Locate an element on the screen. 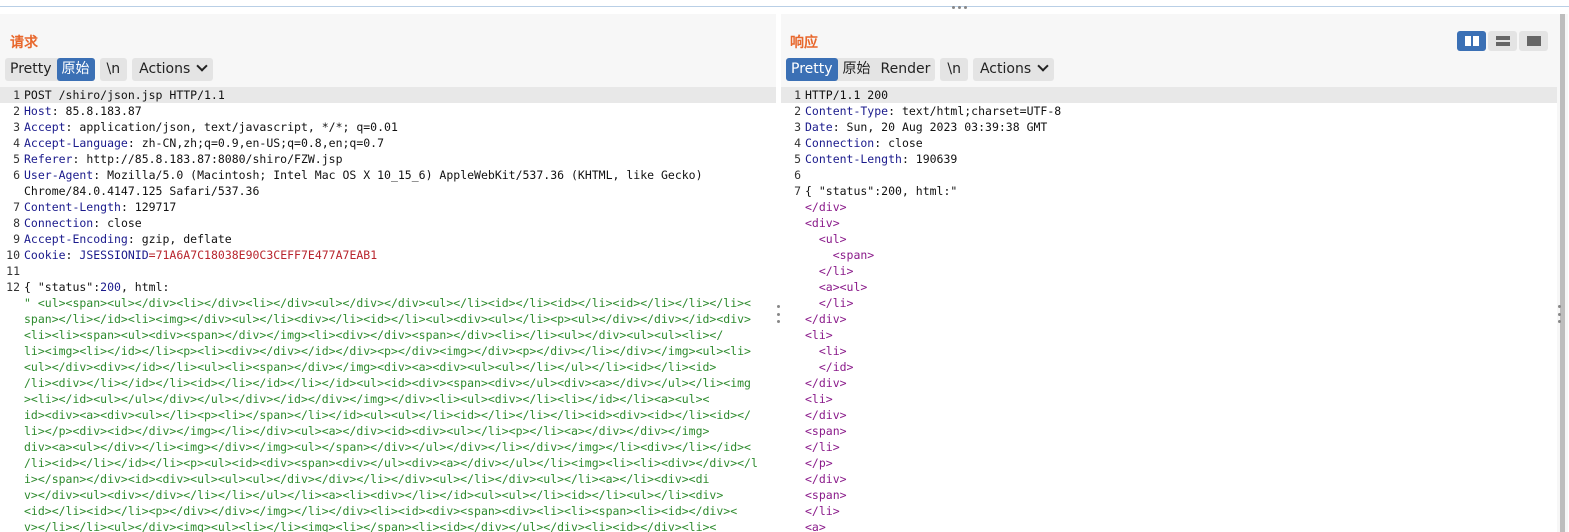 The image size is (1569, 532). line-number: 2 is located at coordinates (797, 111).